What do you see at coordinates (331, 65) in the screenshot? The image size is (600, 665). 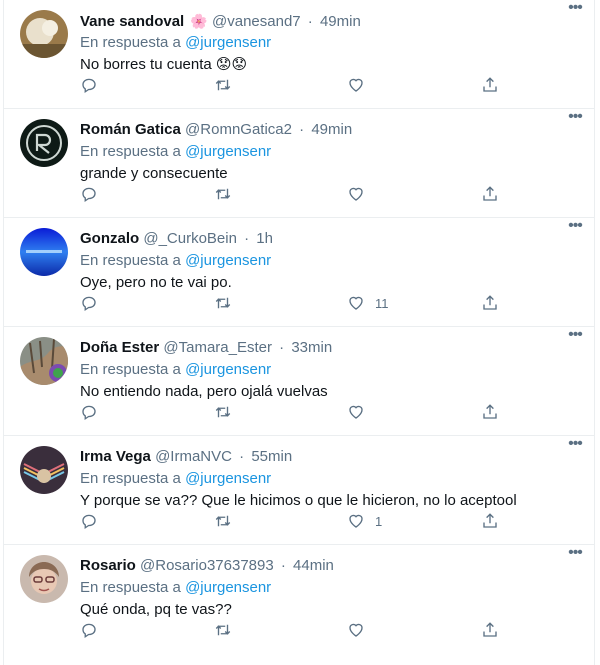 I see `tweet-text: No borres tu cuenta 😟😟` at bounding box center [331, 65].